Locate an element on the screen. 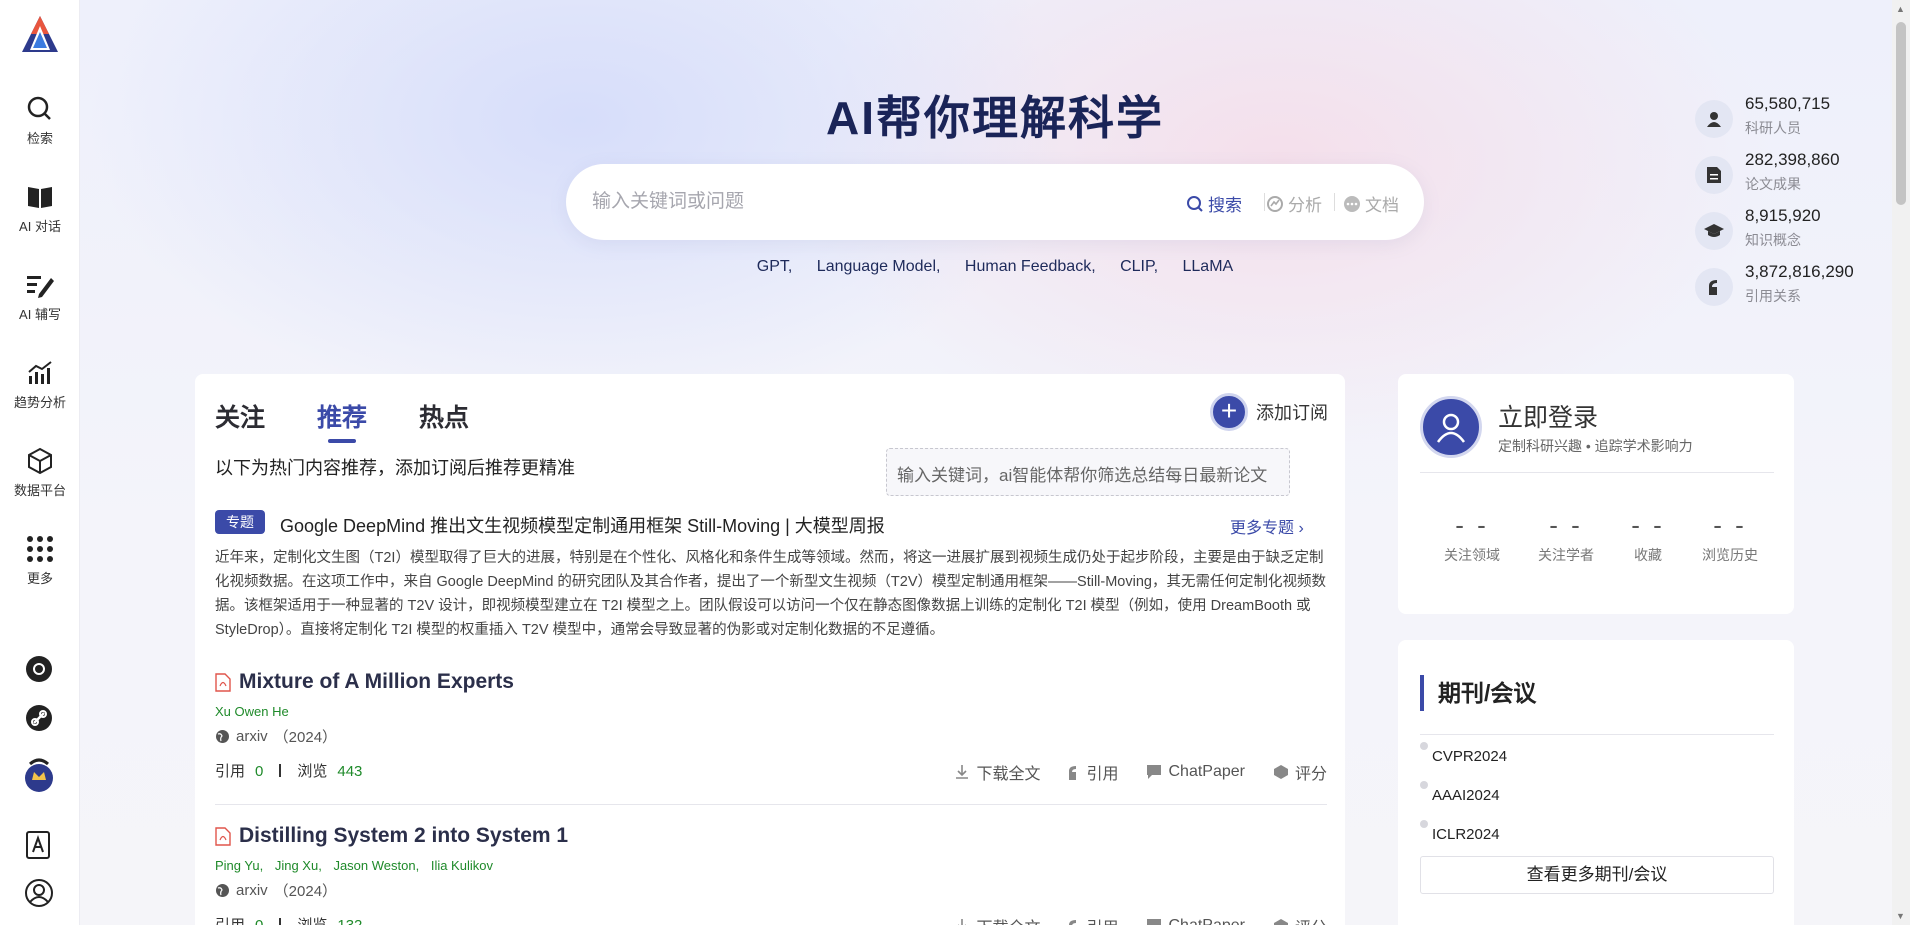 Image resolution: width=1910 pixels, height=925 pixels. download-icon is located at coordinates (962, 772).